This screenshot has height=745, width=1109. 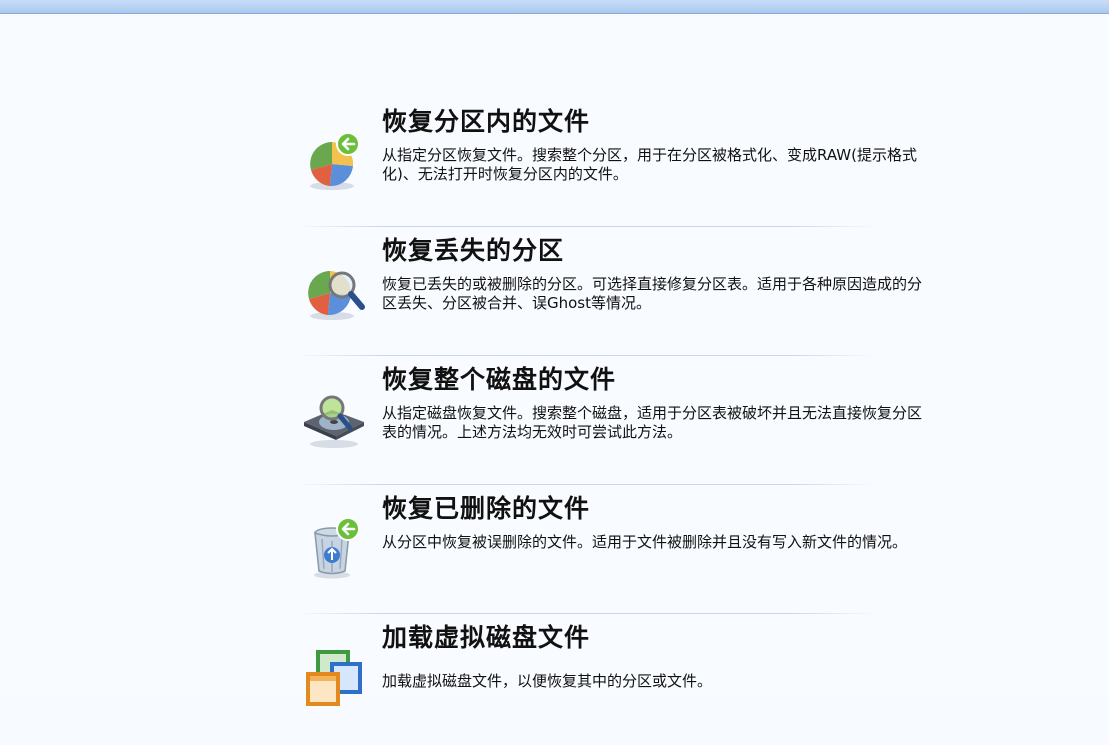 What do you see at coordinates (334, 678) in the screenshot?
I see `virtual-disk-icon` at bounding box center [334, 678].